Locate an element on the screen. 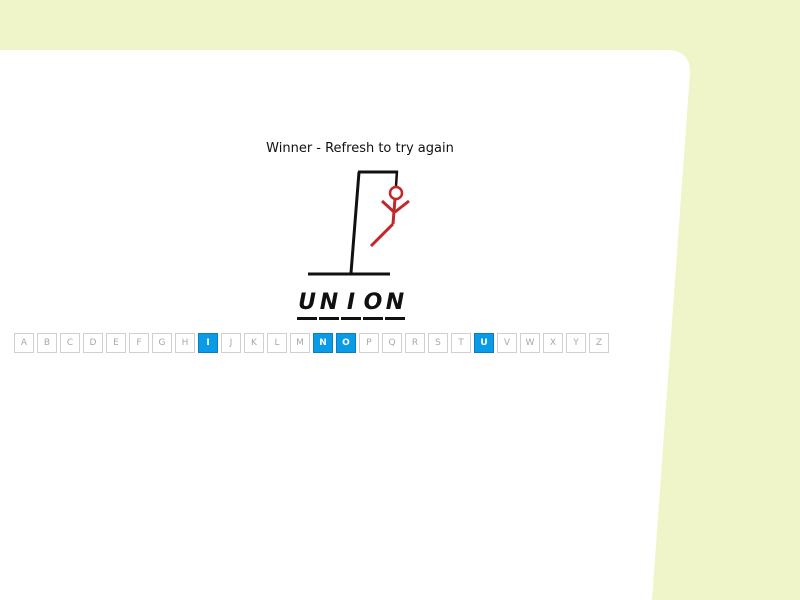  guessed-word: U N I O N is located at coordinates (351, 305).